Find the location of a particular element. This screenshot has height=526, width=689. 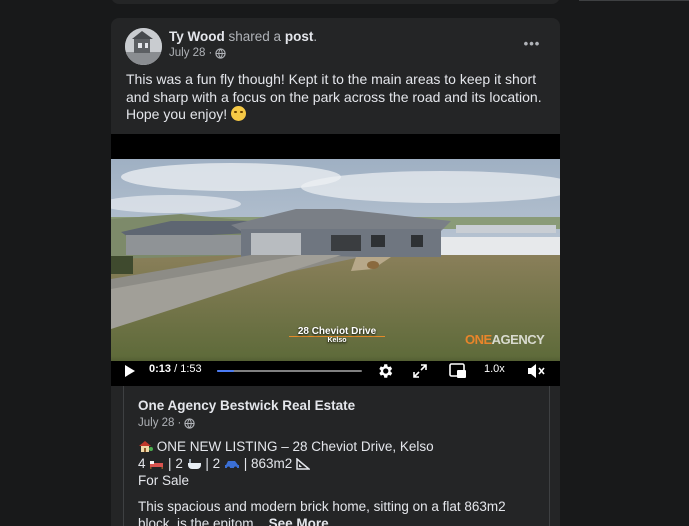

previous-post-card is located at coordinates (335, 2).